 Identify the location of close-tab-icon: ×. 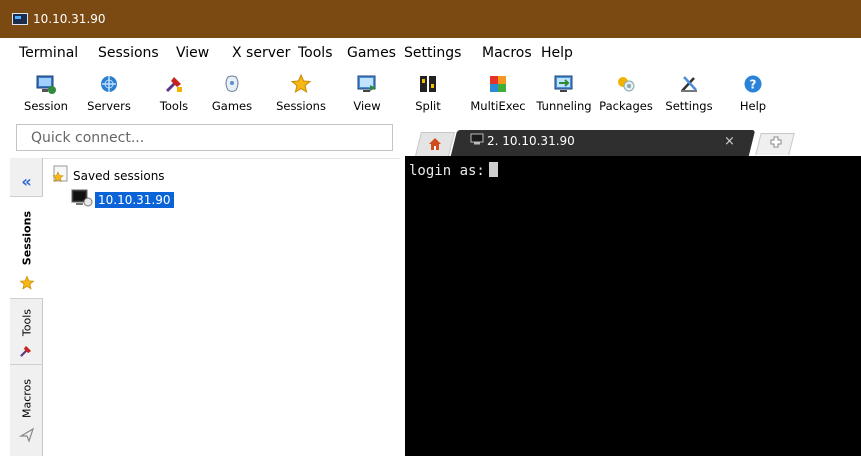
(729, 141).